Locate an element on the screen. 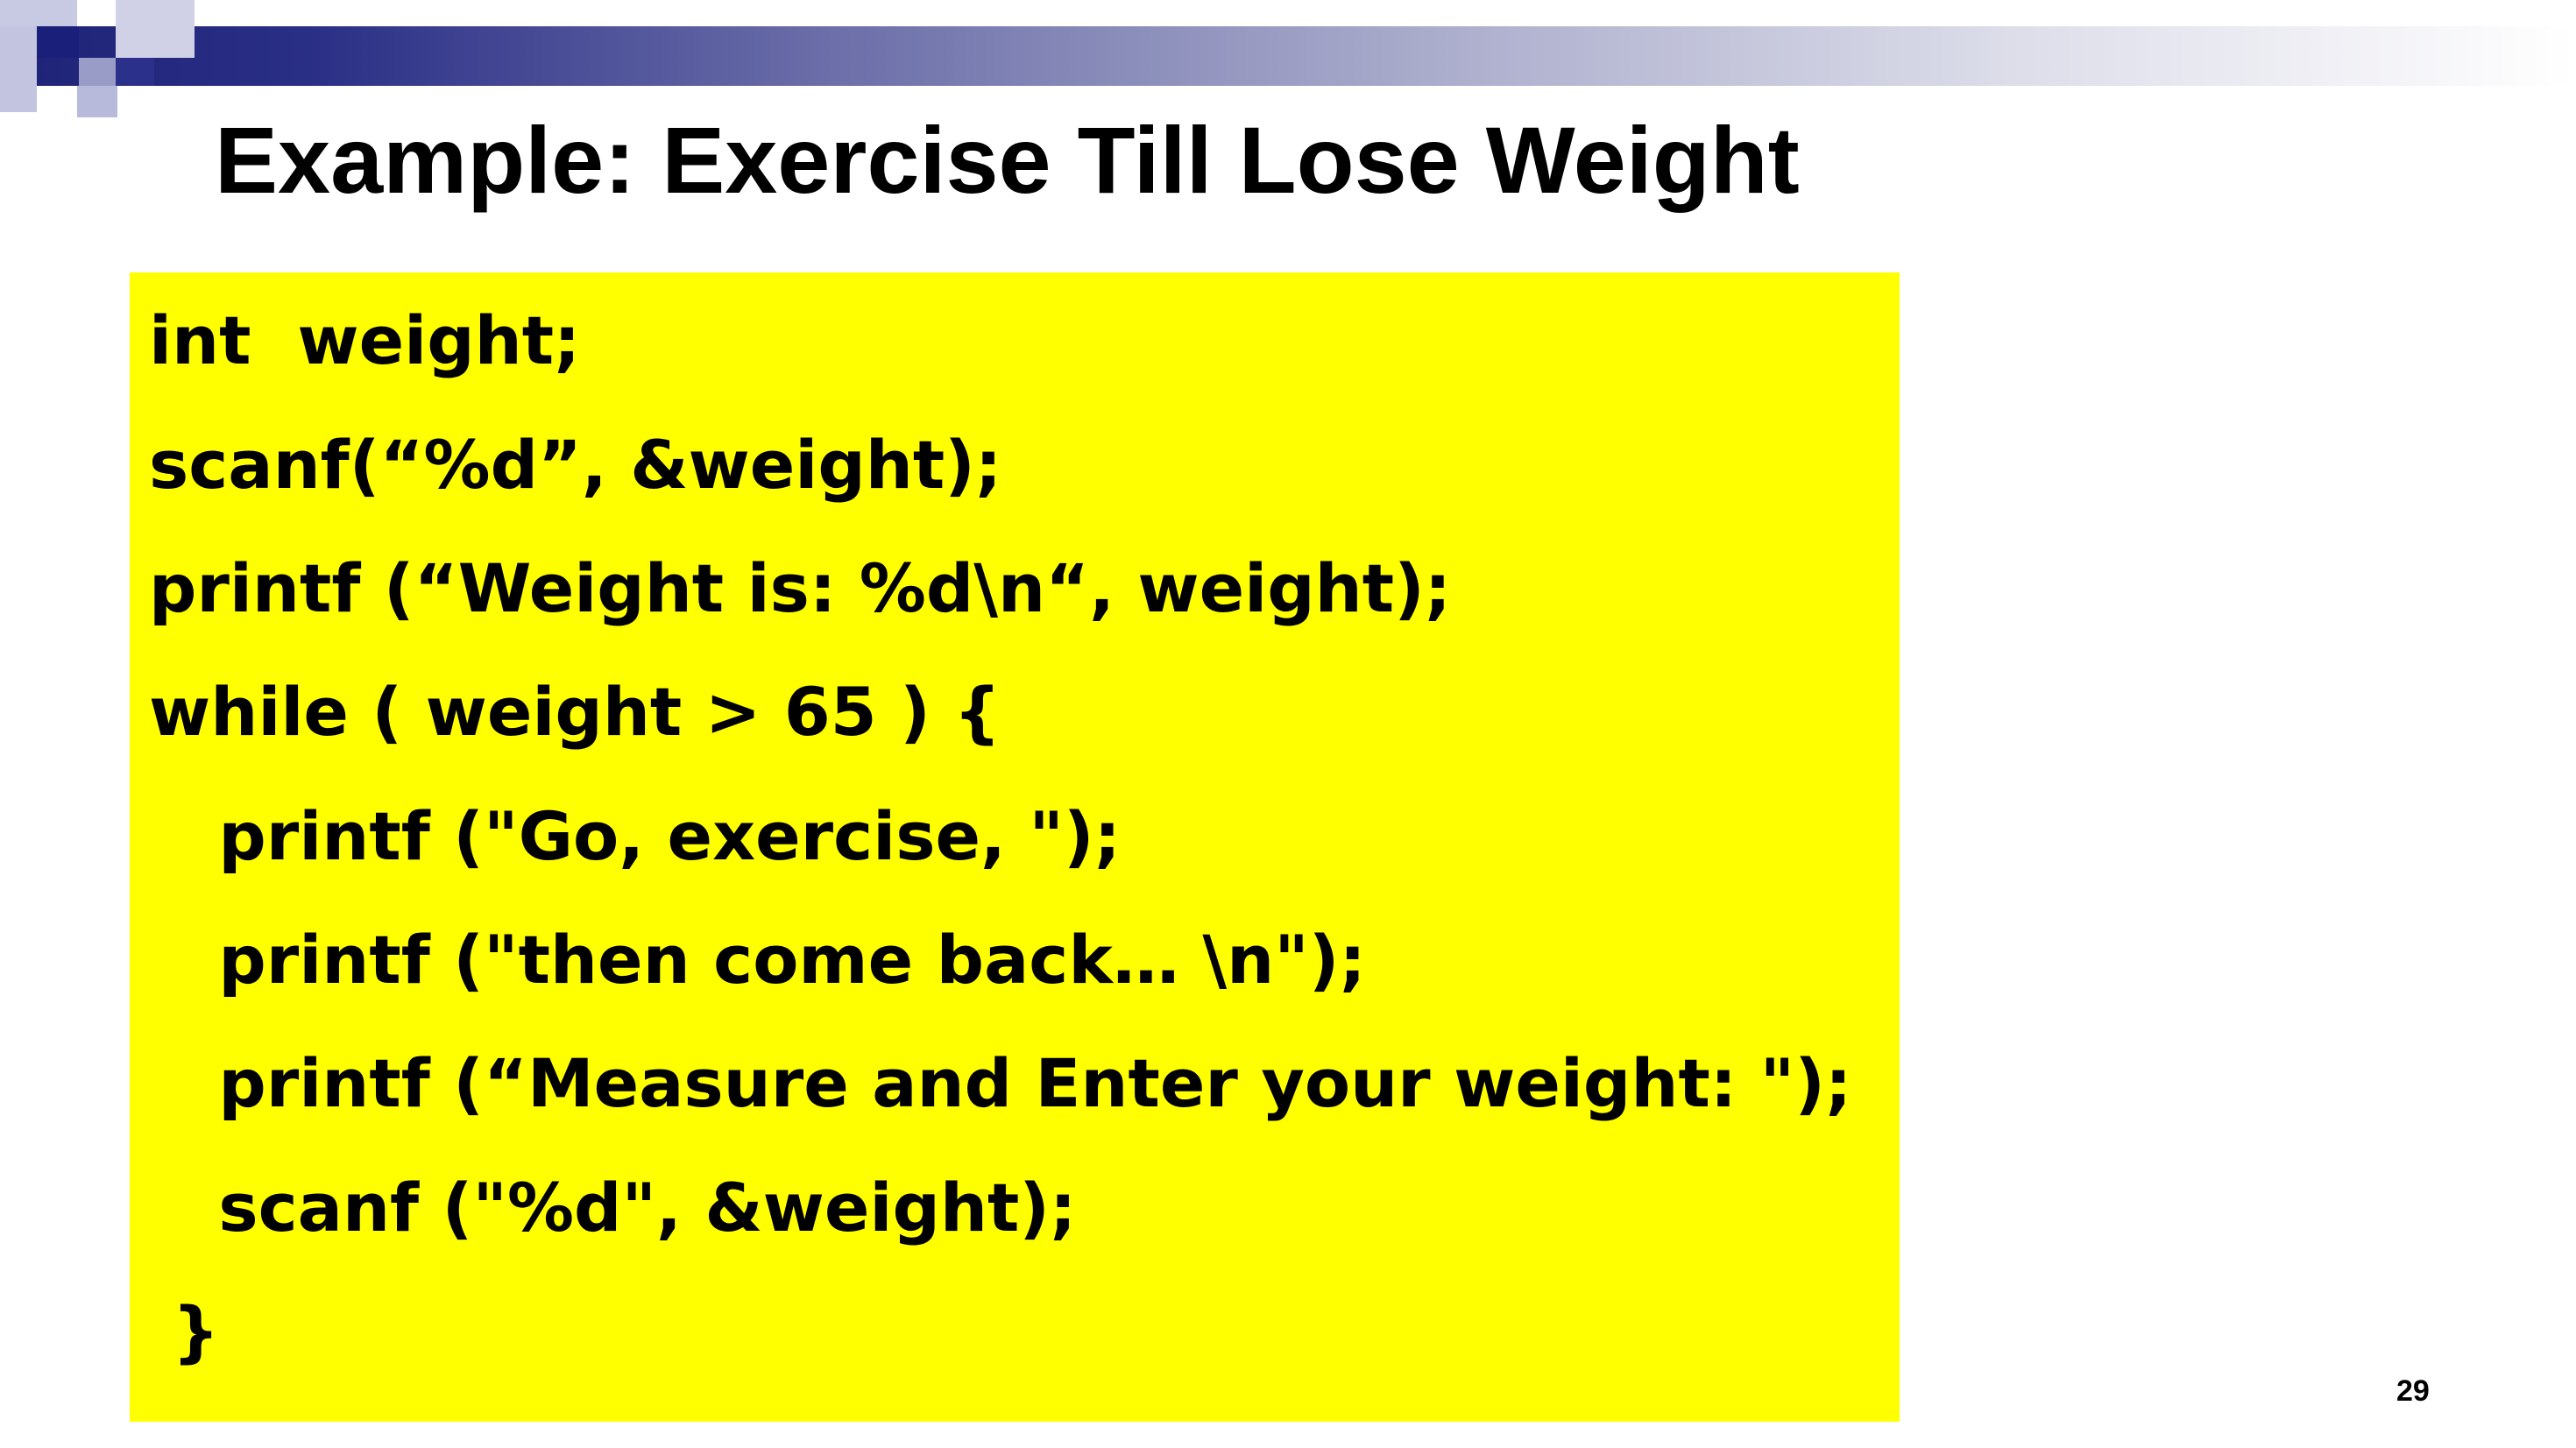 The height and width of the screenshot is (1448, 2576). header-gradient-band is located at coordinates (1288, 56).